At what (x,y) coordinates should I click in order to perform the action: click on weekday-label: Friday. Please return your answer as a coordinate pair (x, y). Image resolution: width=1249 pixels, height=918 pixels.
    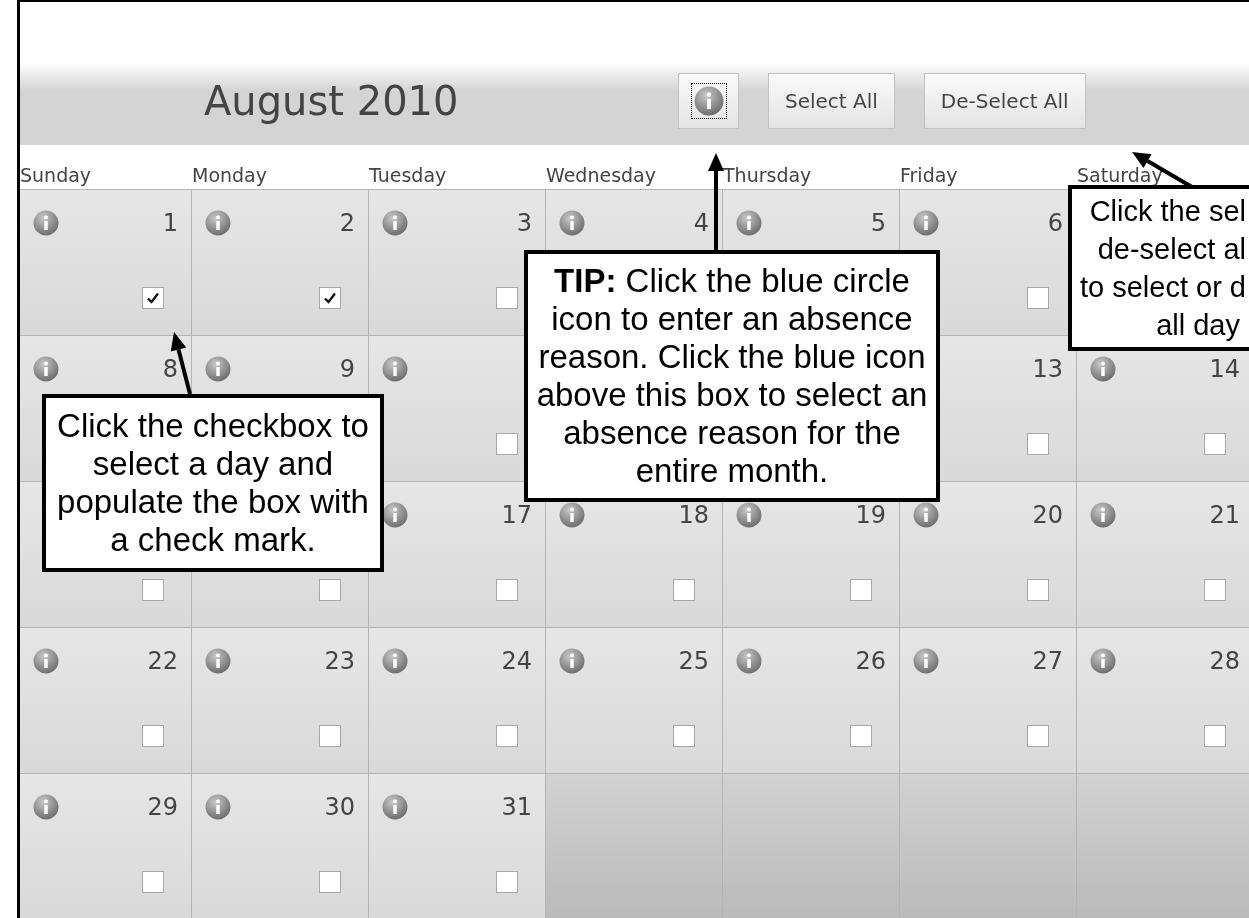
    Looking at the image, I should click on (929, 175).